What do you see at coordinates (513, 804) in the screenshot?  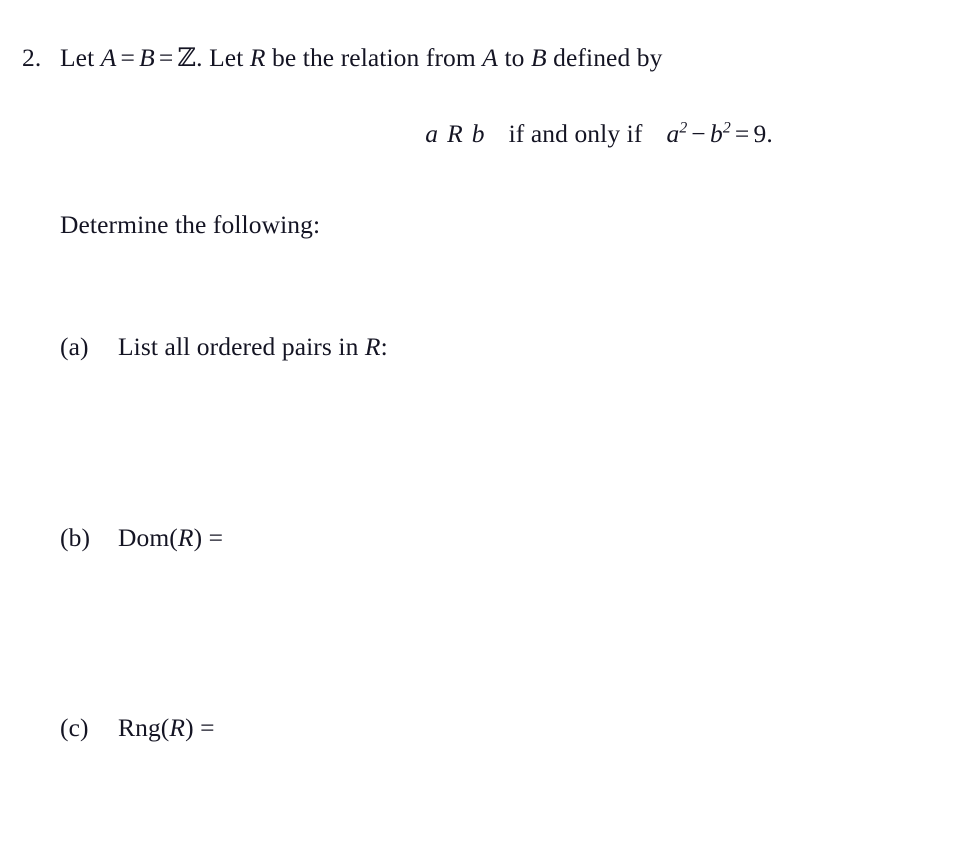 I see `part-c-answer-area` at bounding box center [513, 804].